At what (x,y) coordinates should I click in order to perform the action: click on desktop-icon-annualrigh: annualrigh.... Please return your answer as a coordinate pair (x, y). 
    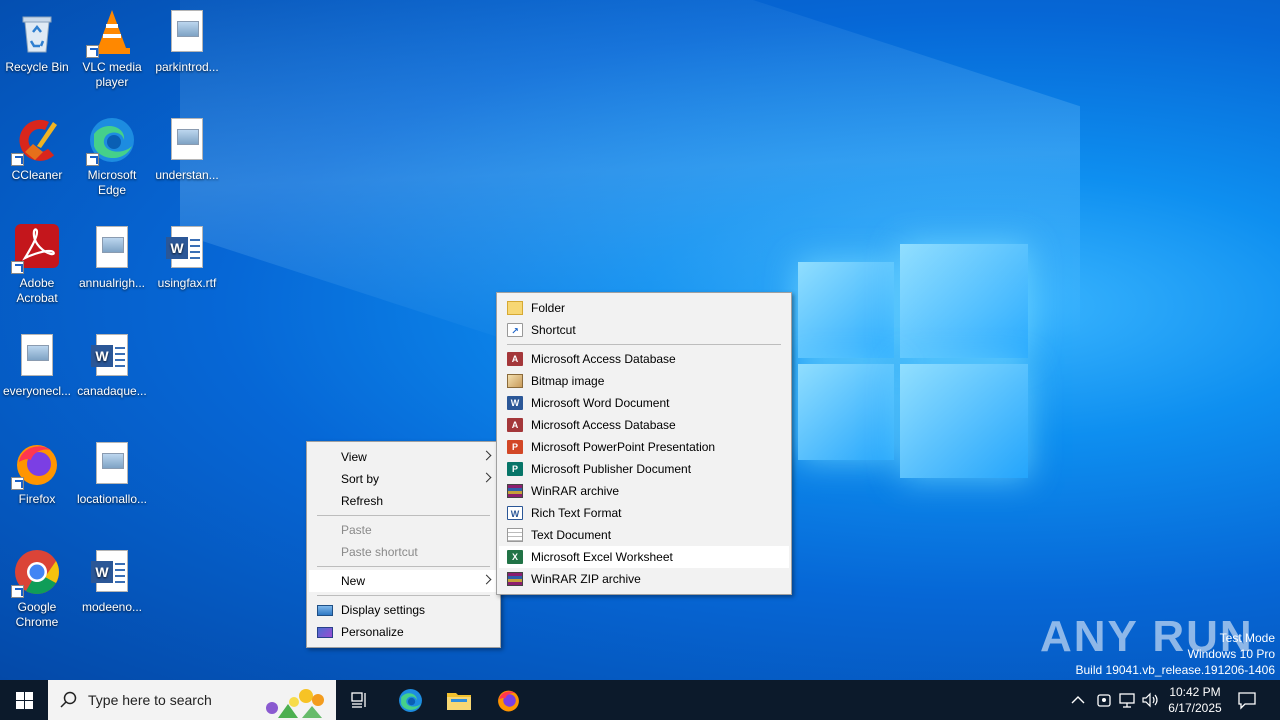
    Looking at the image, I should click on (112, 257).